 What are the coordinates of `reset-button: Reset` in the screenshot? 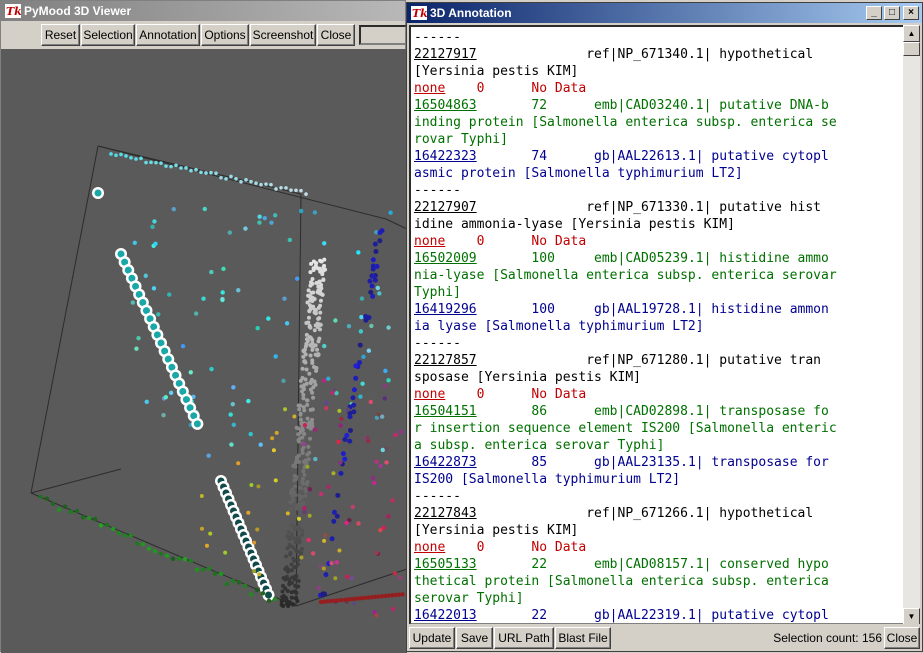 It's located at (60, 35).